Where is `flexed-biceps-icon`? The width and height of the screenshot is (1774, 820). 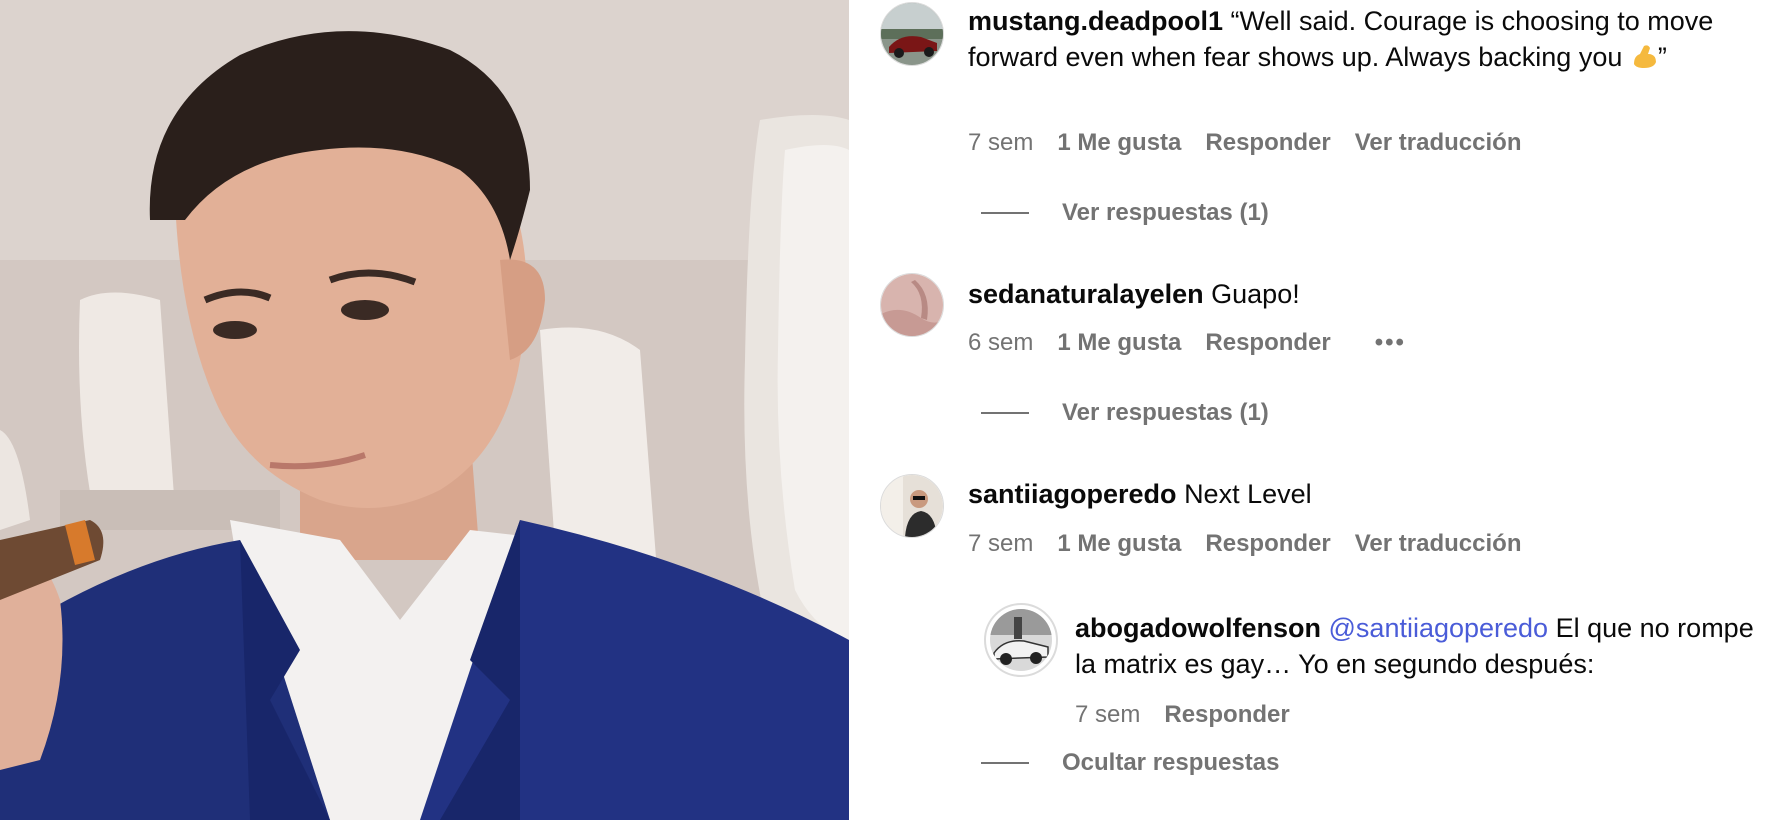
flexed-biceps-icon is located at coordinates (1644, 56).